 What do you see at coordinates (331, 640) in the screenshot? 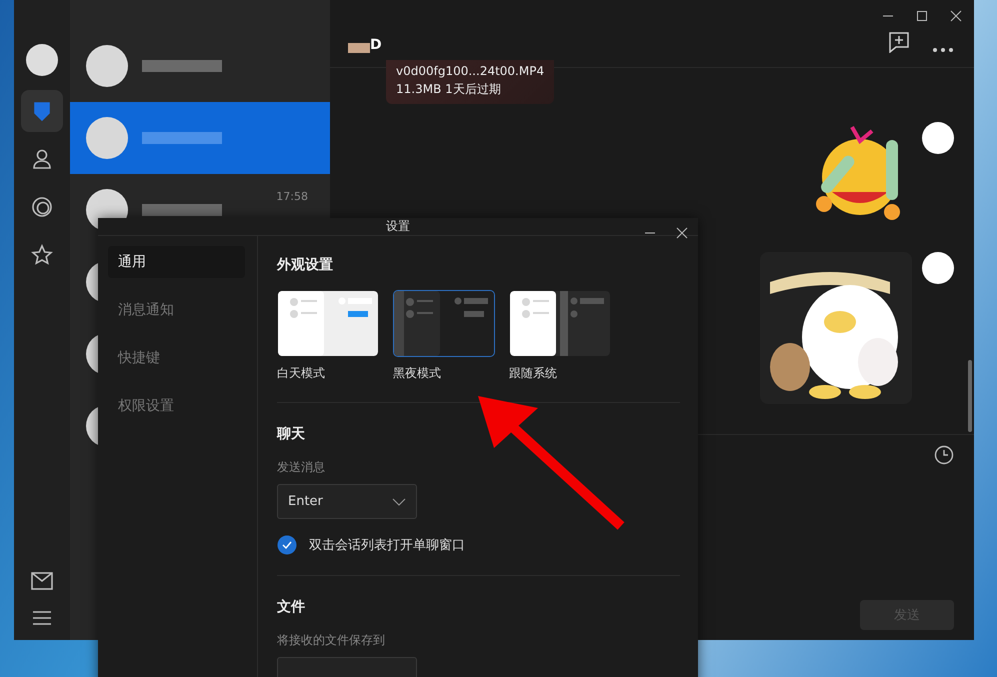
I see `field-label: 将接收的文件保存到` at bounding box center [331, 640].